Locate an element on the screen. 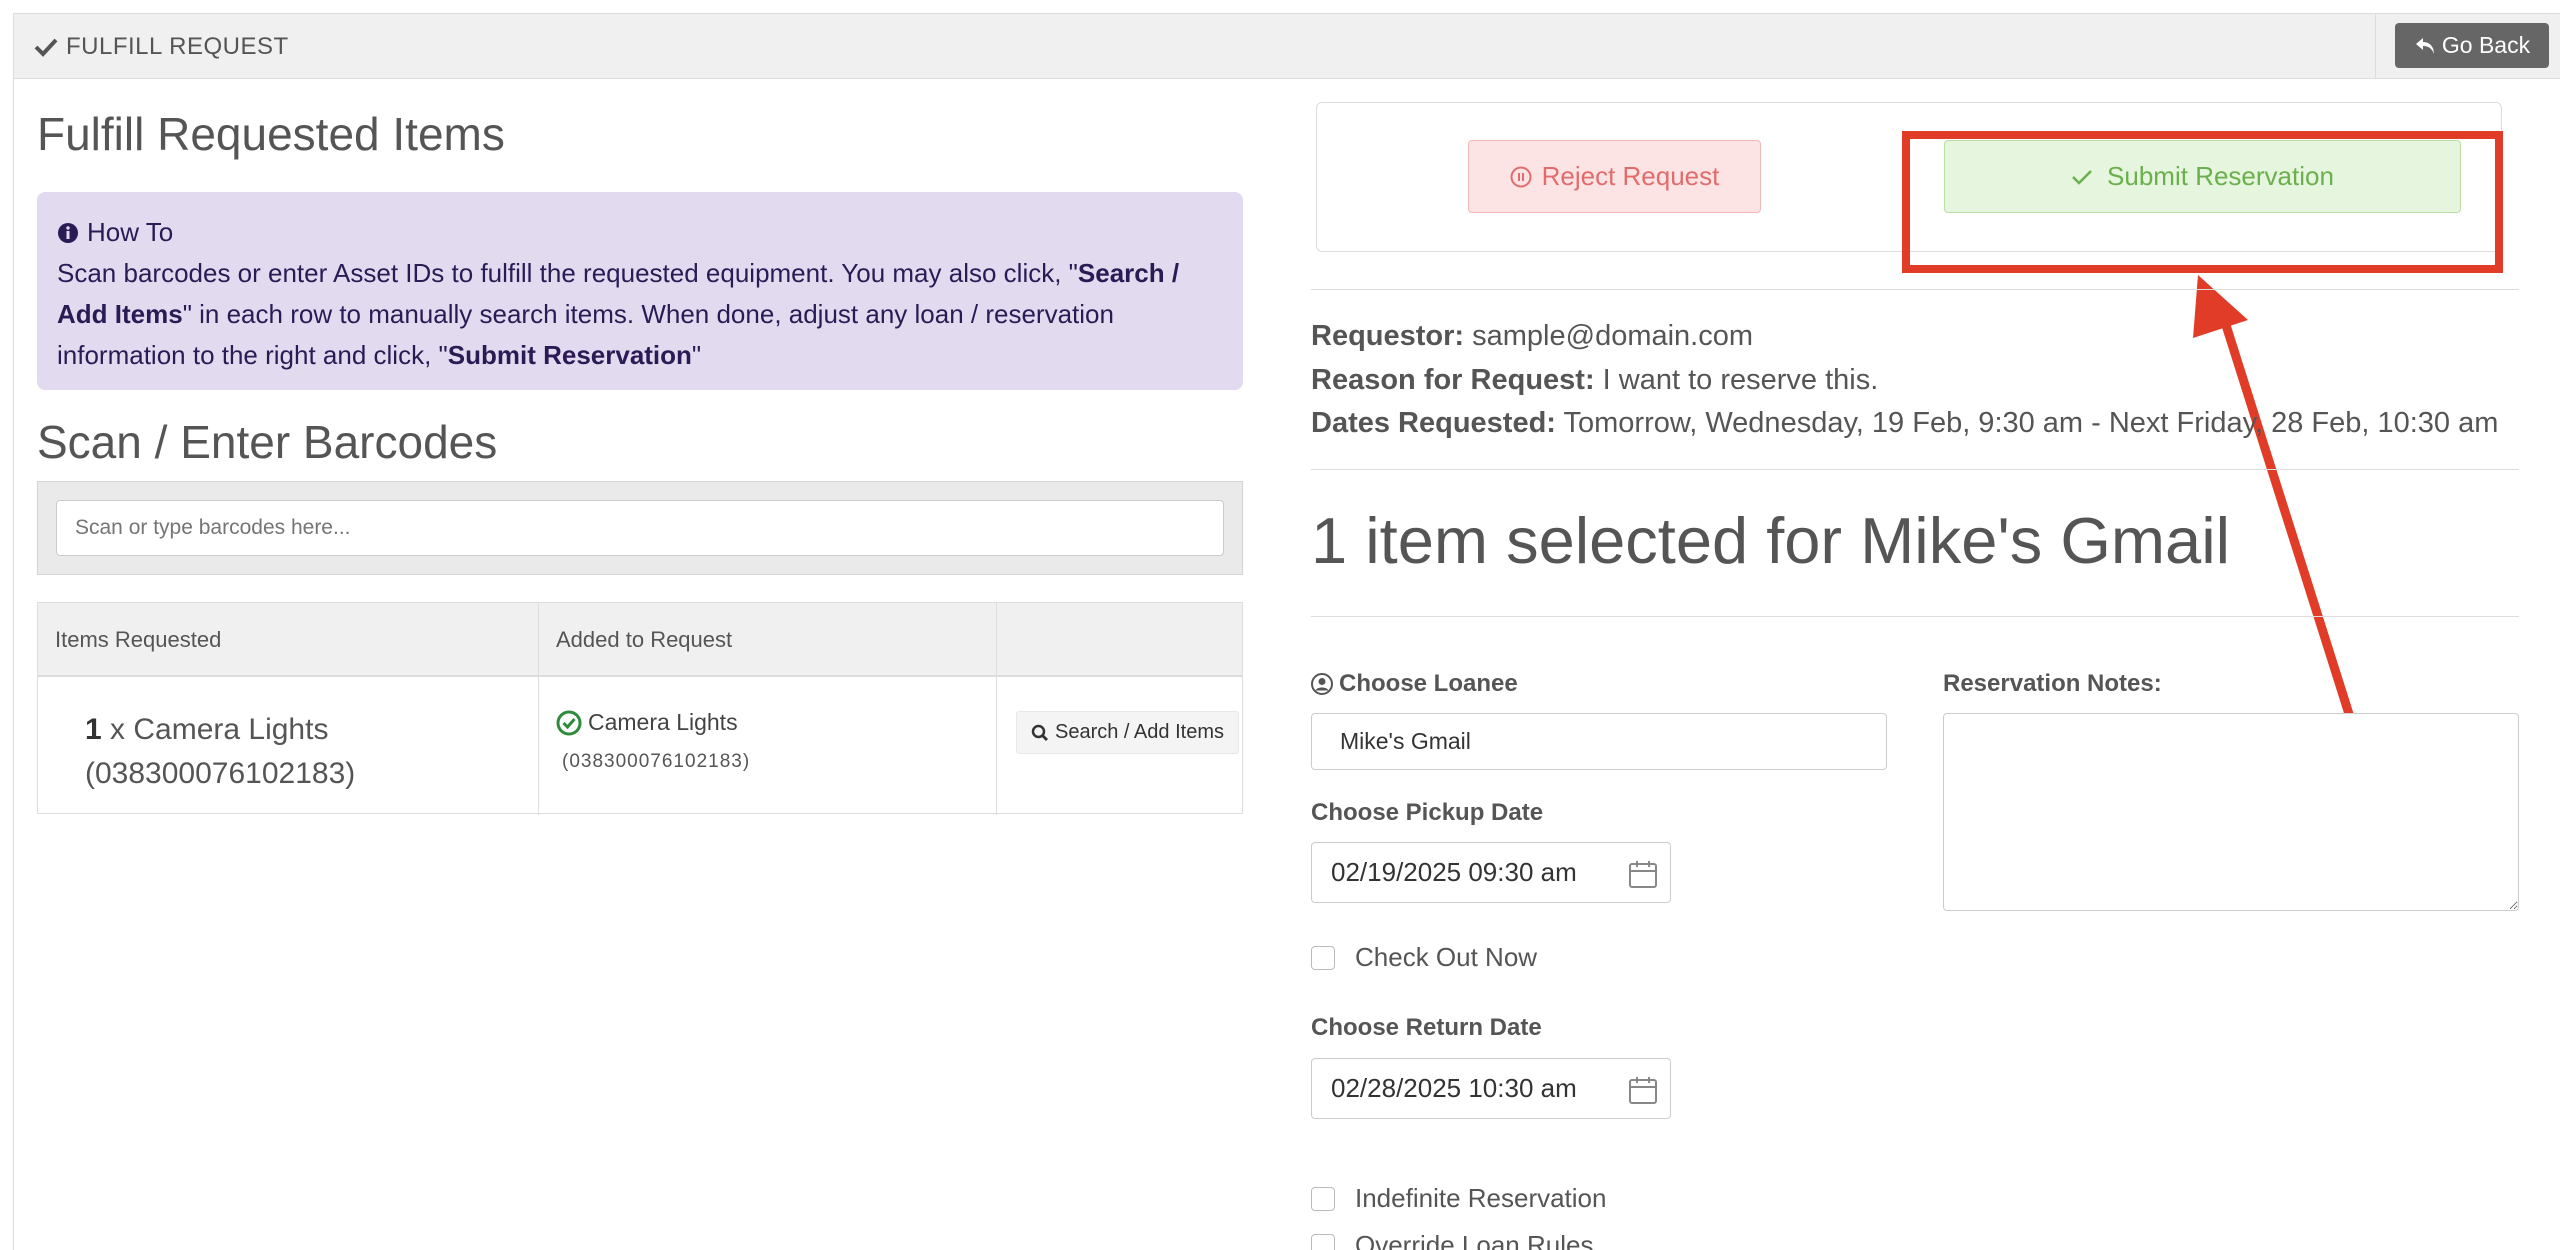  loanee-label: Choose Loanee is located at coordinates (1414, 684).